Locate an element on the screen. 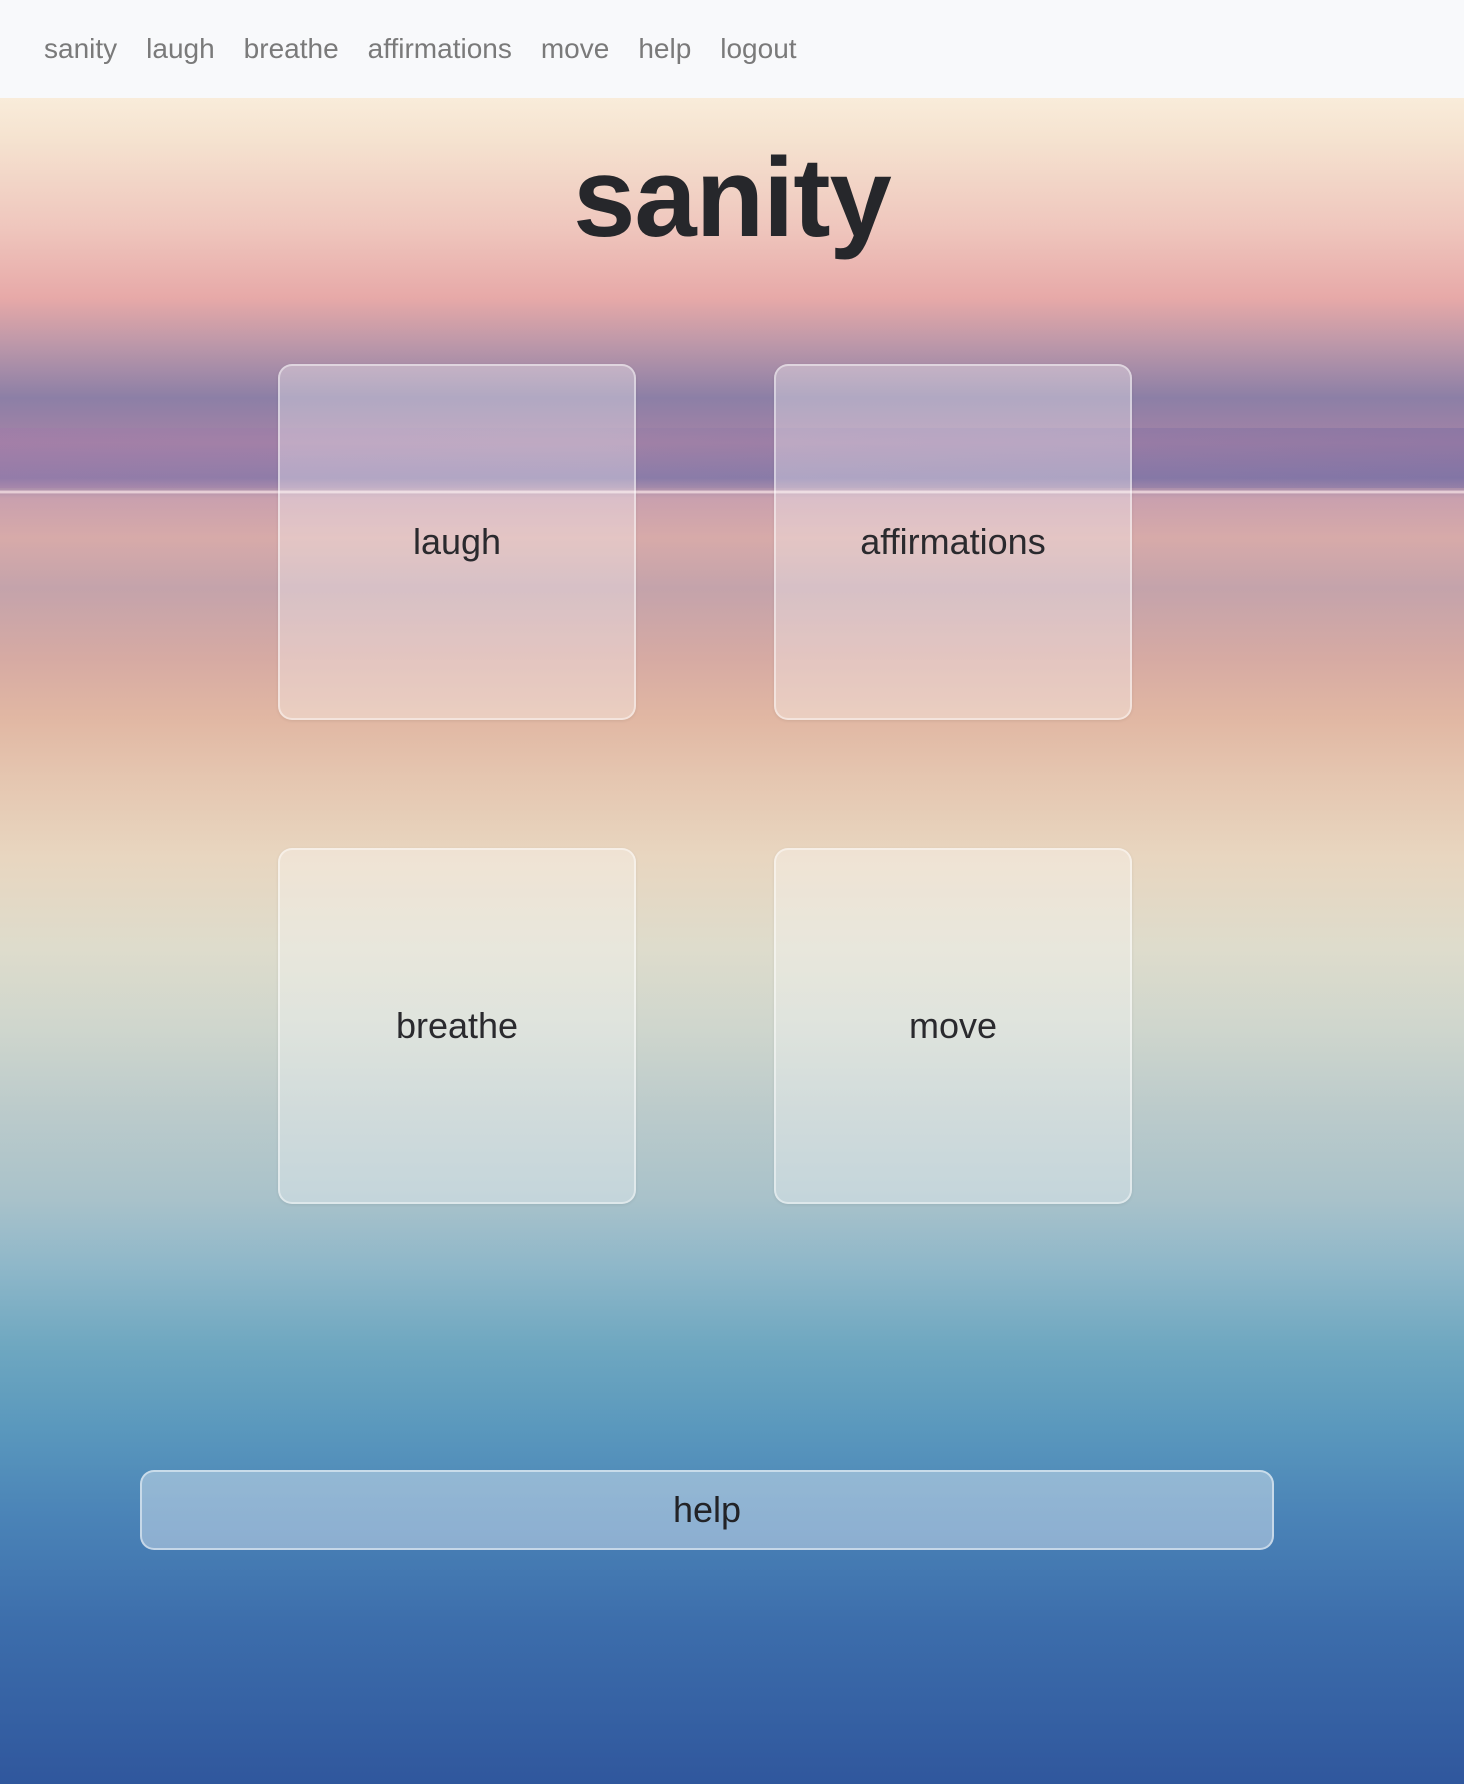 The height and width of the screenshot is (1784, 1464). card-label-affirmations: affirmations is located at coordinates (953, 541).